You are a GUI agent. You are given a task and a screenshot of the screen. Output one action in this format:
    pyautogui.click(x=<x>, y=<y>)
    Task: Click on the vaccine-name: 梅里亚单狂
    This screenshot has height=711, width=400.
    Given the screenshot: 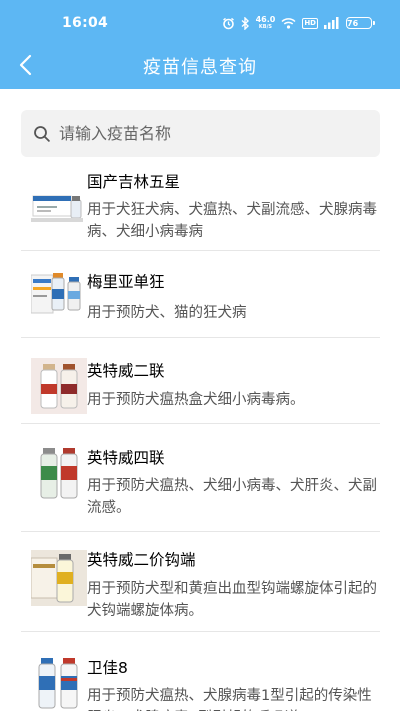 What is the action you would take?
    pyautogui.click(x=126, y=282)
    